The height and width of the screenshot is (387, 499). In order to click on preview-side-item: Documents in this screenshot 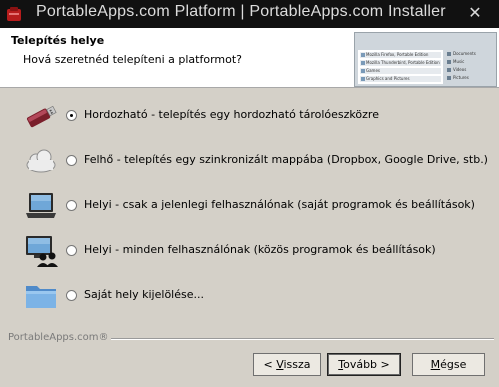, I will do `click(470, 54)`.